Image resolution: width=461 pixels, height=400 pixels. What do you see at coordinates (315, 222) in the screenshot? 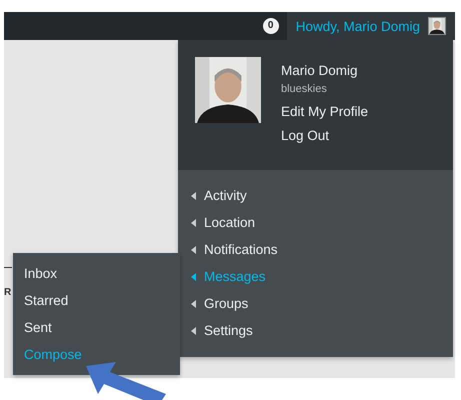
I see `menu-item: Location` at bounding box center [315, 222].